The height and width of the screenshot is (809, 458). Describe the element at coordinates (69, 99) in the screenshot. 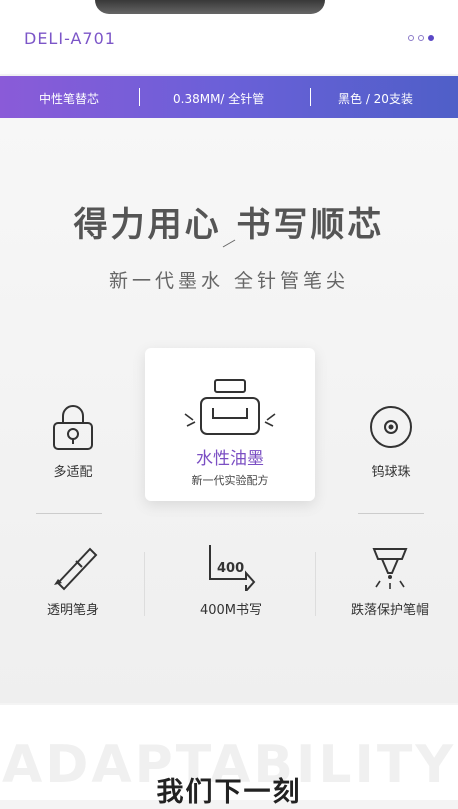

I see `spec-refill: 中性笔替芯` at that location.